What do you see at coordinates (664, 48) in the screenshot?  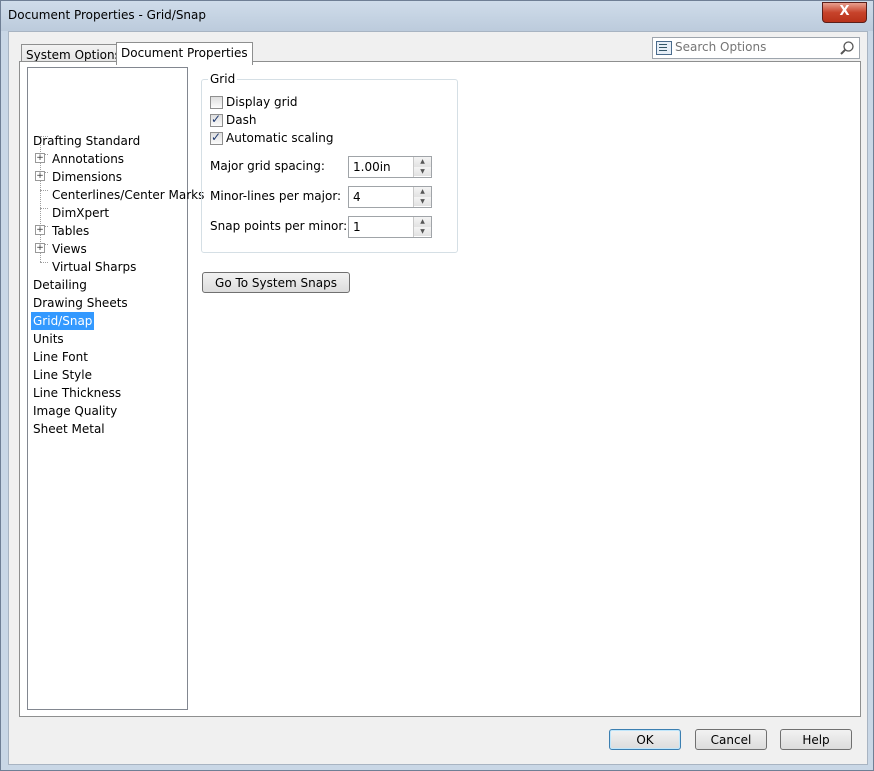 I see `options-list-icon` at bounding box center [664, 48].